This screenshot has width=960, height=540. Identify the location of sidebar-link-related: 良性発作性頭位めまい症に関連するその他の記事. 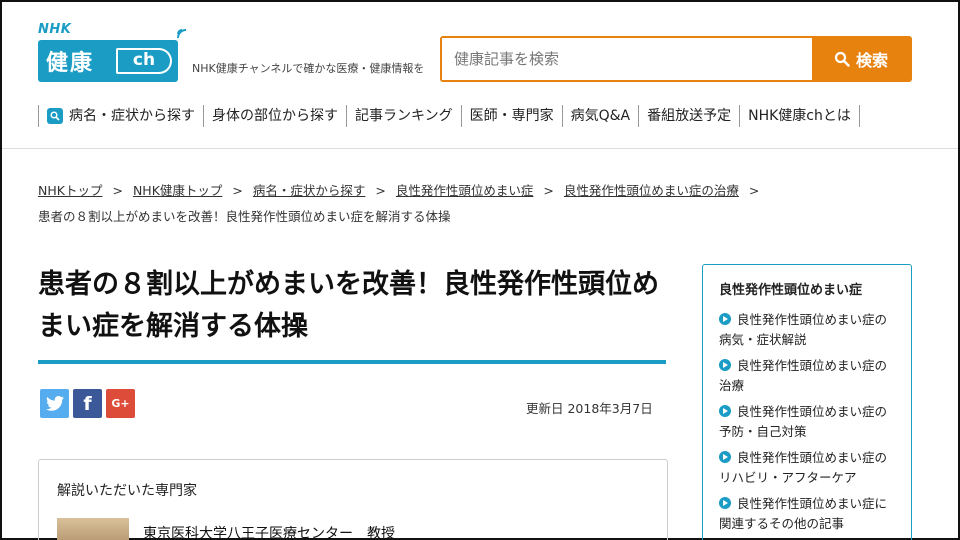
(808, 514).